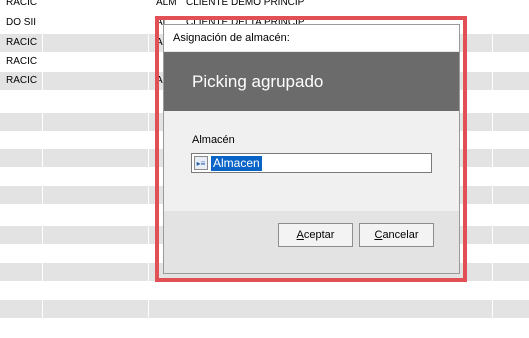  Describe the element at coordinates (400, 235) in the screenshot. I see `cancel-label: ancelar` at that location.